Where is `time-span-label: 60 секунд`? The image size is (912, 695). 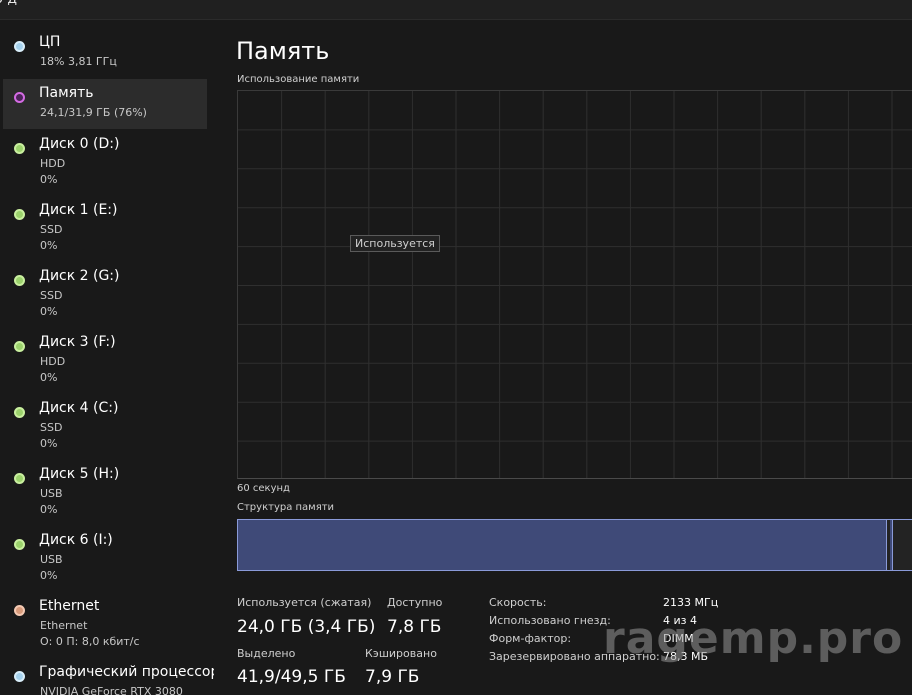
time-span-label: 60 секунд is located at coordinates (263, 488).